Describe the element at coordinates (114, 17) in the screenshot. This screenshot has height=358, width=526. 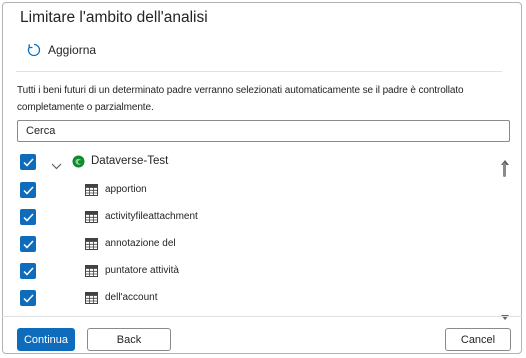
I see `dialog-title: Limitare l'ambito dell'analisi` at that location.